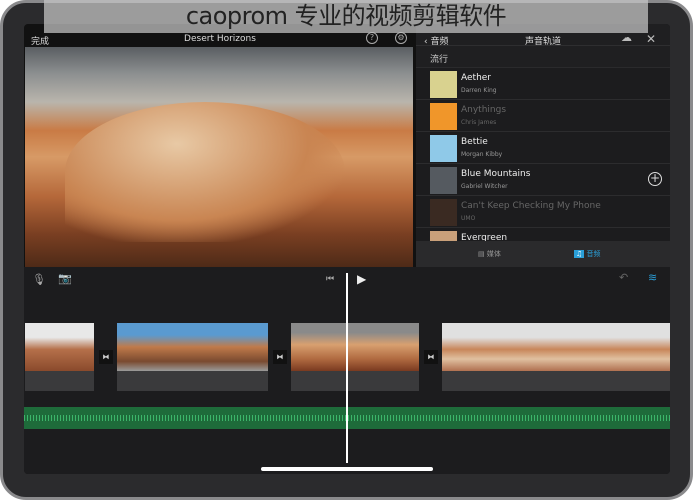 The image size is (693, 500). I want to click on track-row: Bettie Morgan Kibby, so click(543, 148).